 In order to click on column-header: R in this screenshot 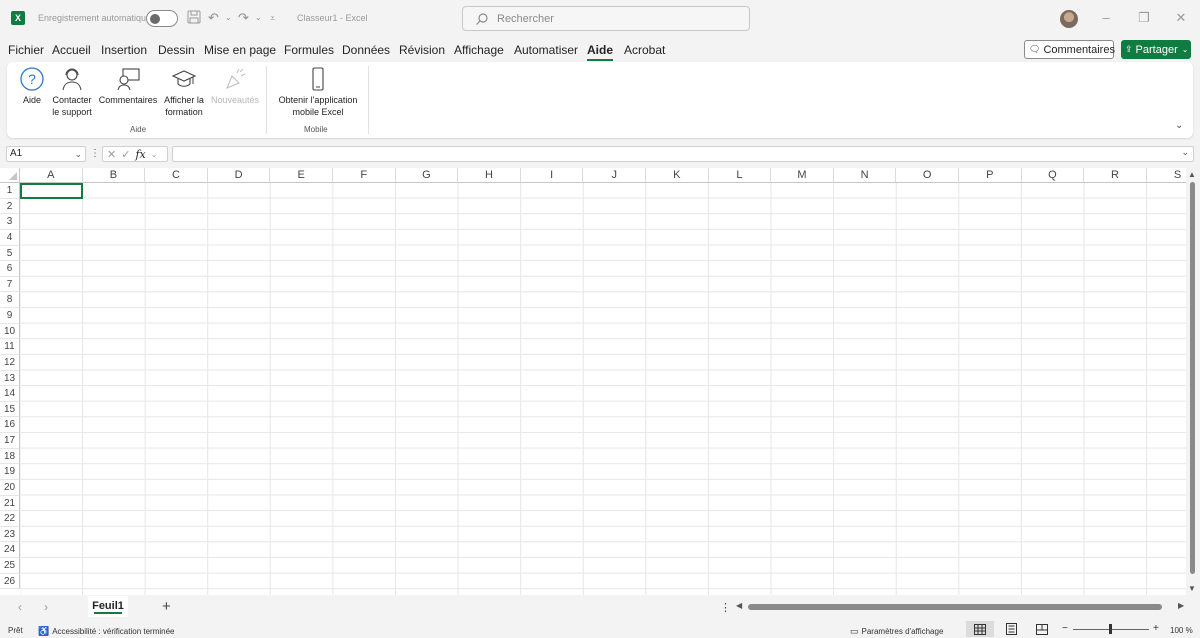, I will do `click(1115, 175)`.